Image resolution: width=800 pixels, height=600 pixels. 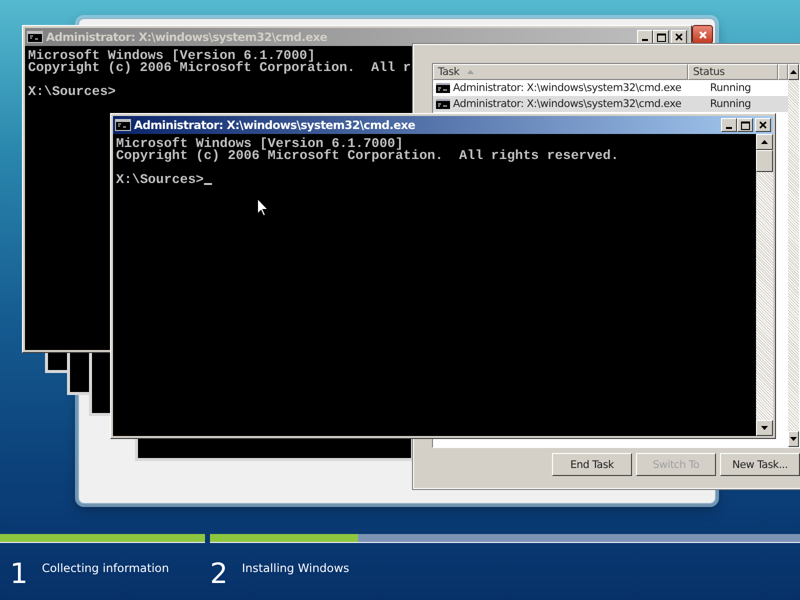 What do you see at coordinates (470, 72) in the screenshot?
I see `sort-arrow-icon` at bounding box center [470, 72].